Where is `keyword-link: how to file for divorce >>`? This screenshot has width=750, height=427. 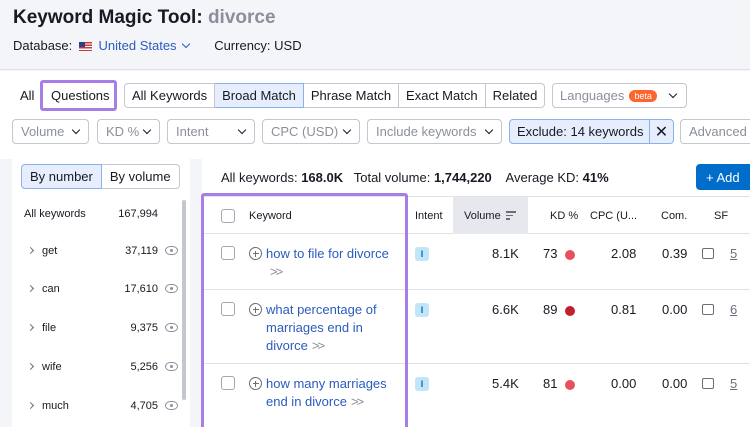 keyword-link: how to file for divorce >> is located at coordinates (332, 263).